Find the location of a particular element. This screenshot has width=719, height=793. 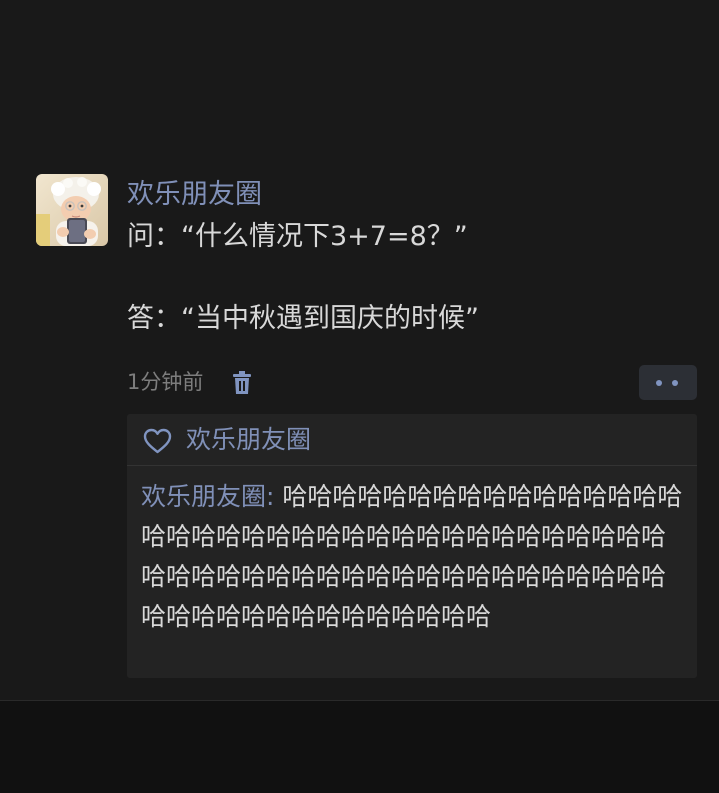

likes-row: 欢乐朋友圈 is located at coordinates (412, 440).